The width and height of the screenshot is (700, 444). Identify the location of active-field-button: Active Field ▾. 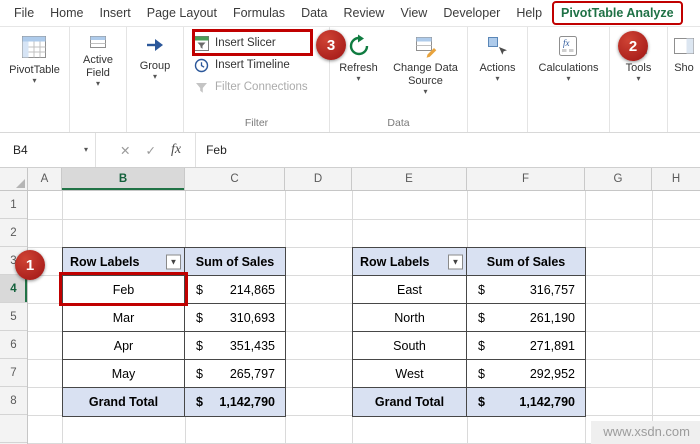
(98, 79).